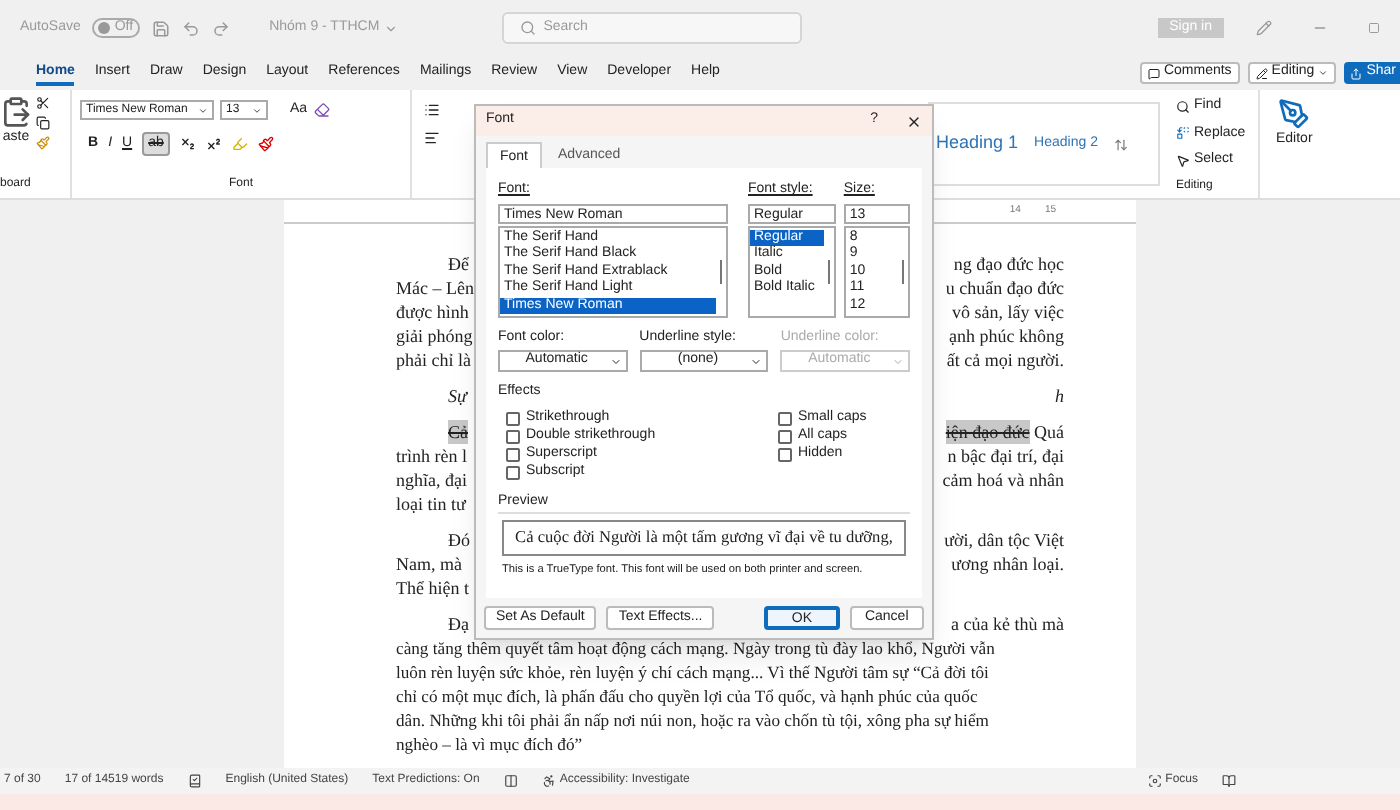 Image resolution: width=1400 pixels, height=810 pixels. I want to click on accessibility-icon, so click(548, 781).